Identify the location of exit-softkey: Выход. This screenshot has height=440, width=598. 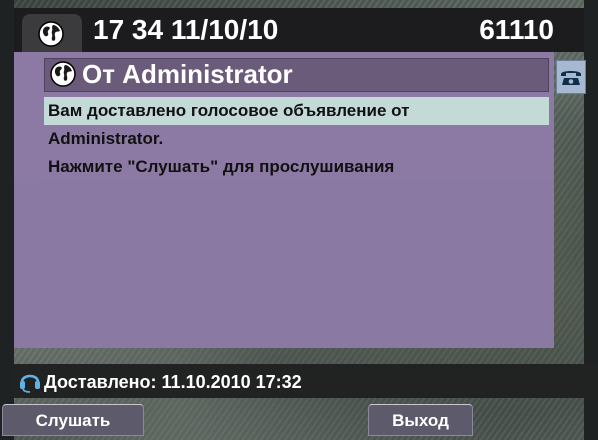
(420, 420).